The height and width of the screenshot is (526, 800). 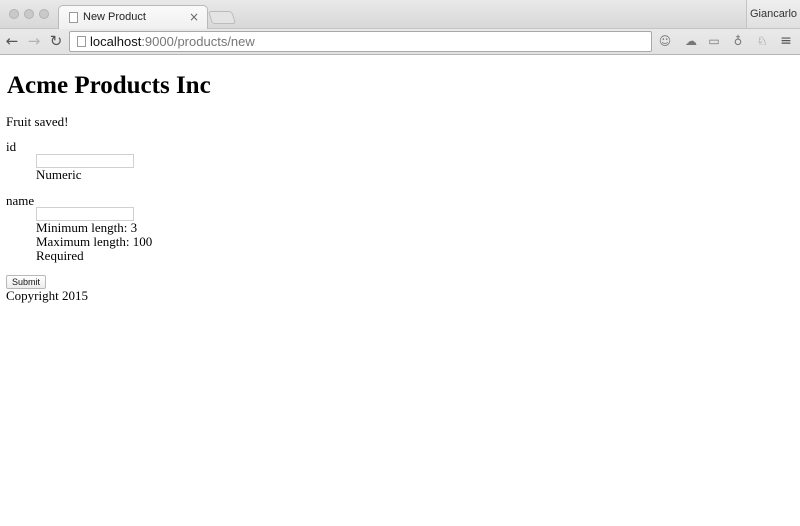 I want to click on flash-message: Fruit saved!, so click(x=37, y=121).